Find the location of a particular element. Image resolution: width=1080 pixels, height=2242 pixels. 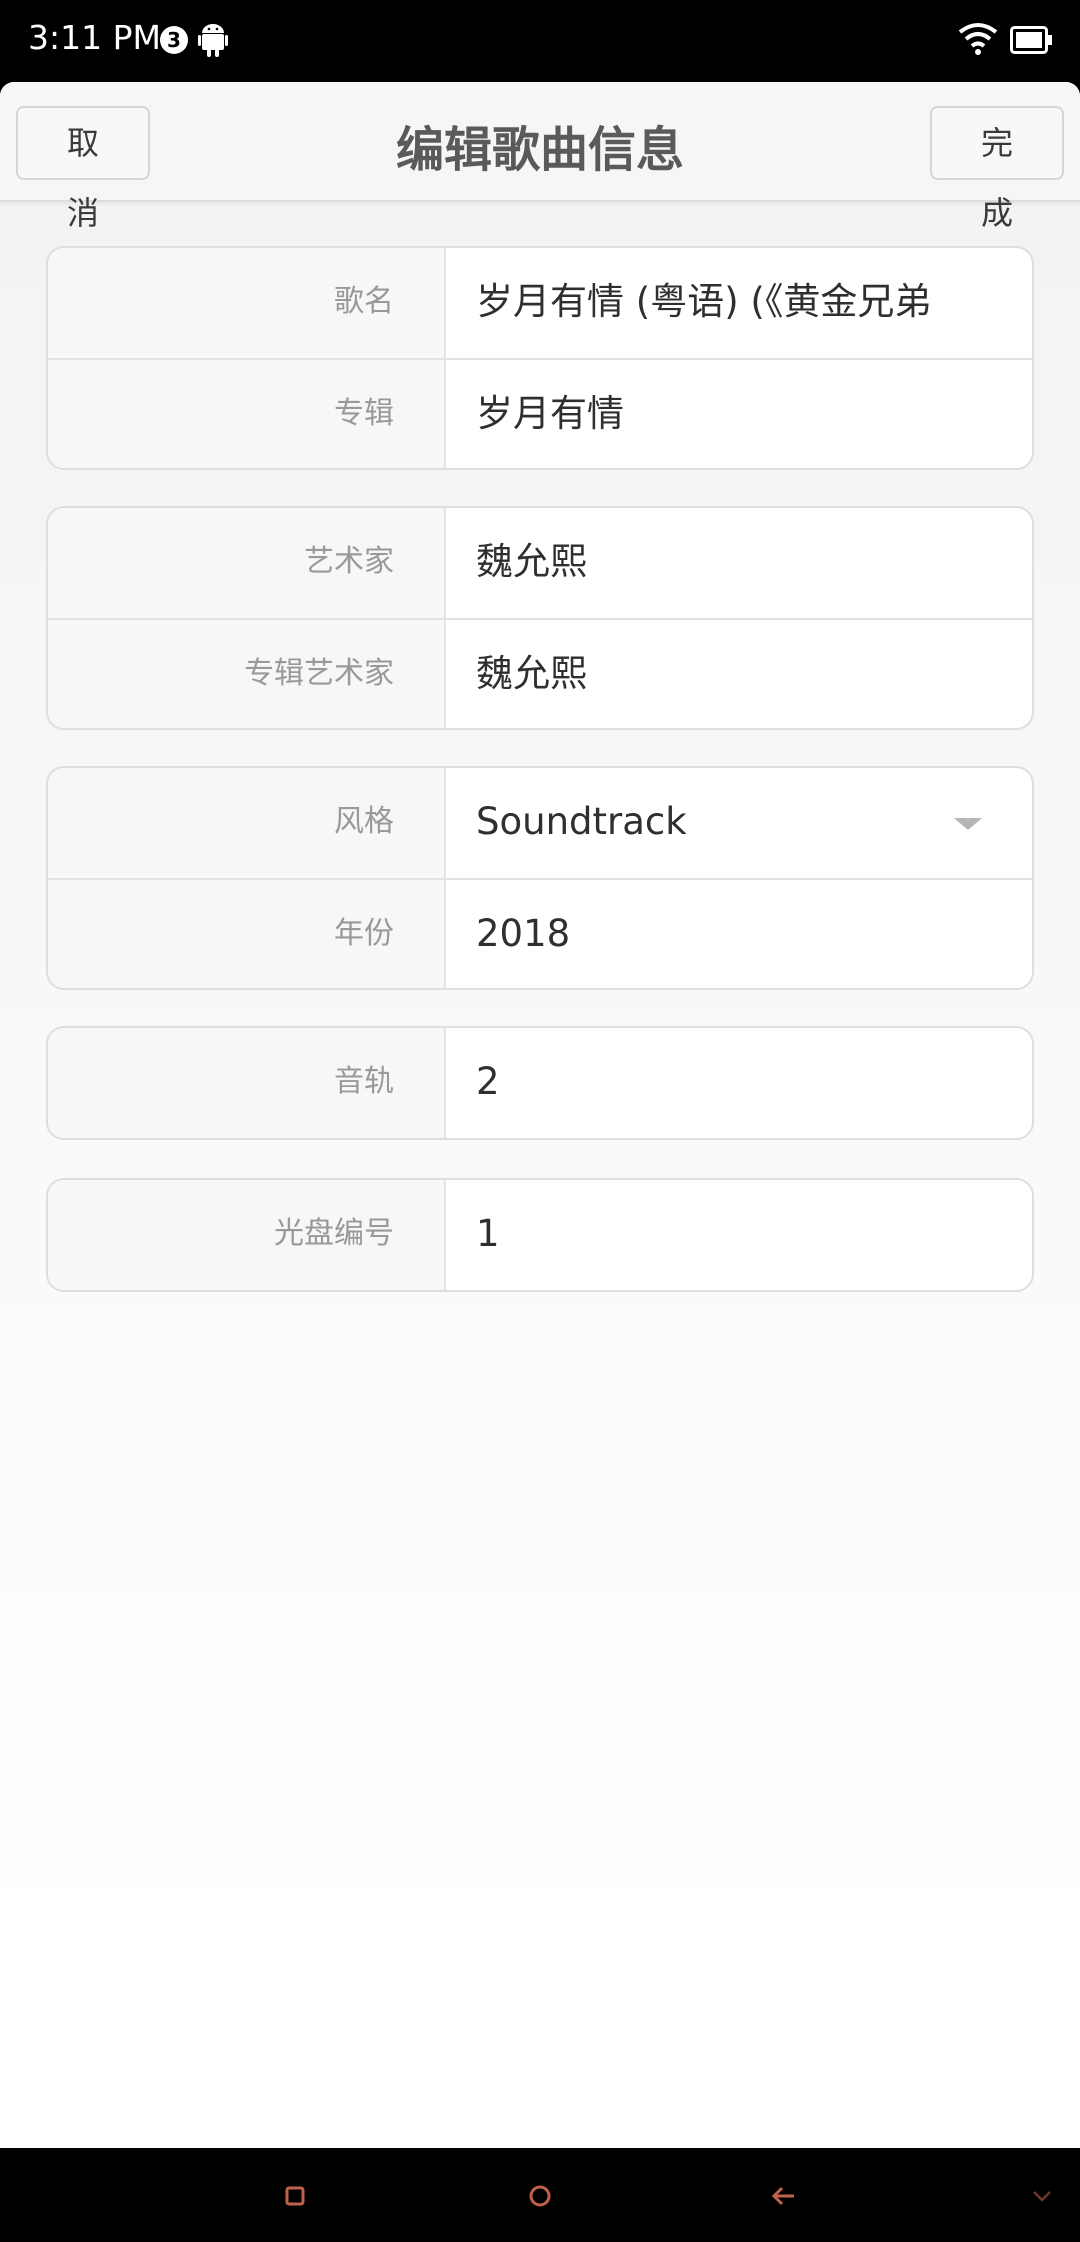

album-row: 专辑 岁月有情 is located at coordinates (540, 413).